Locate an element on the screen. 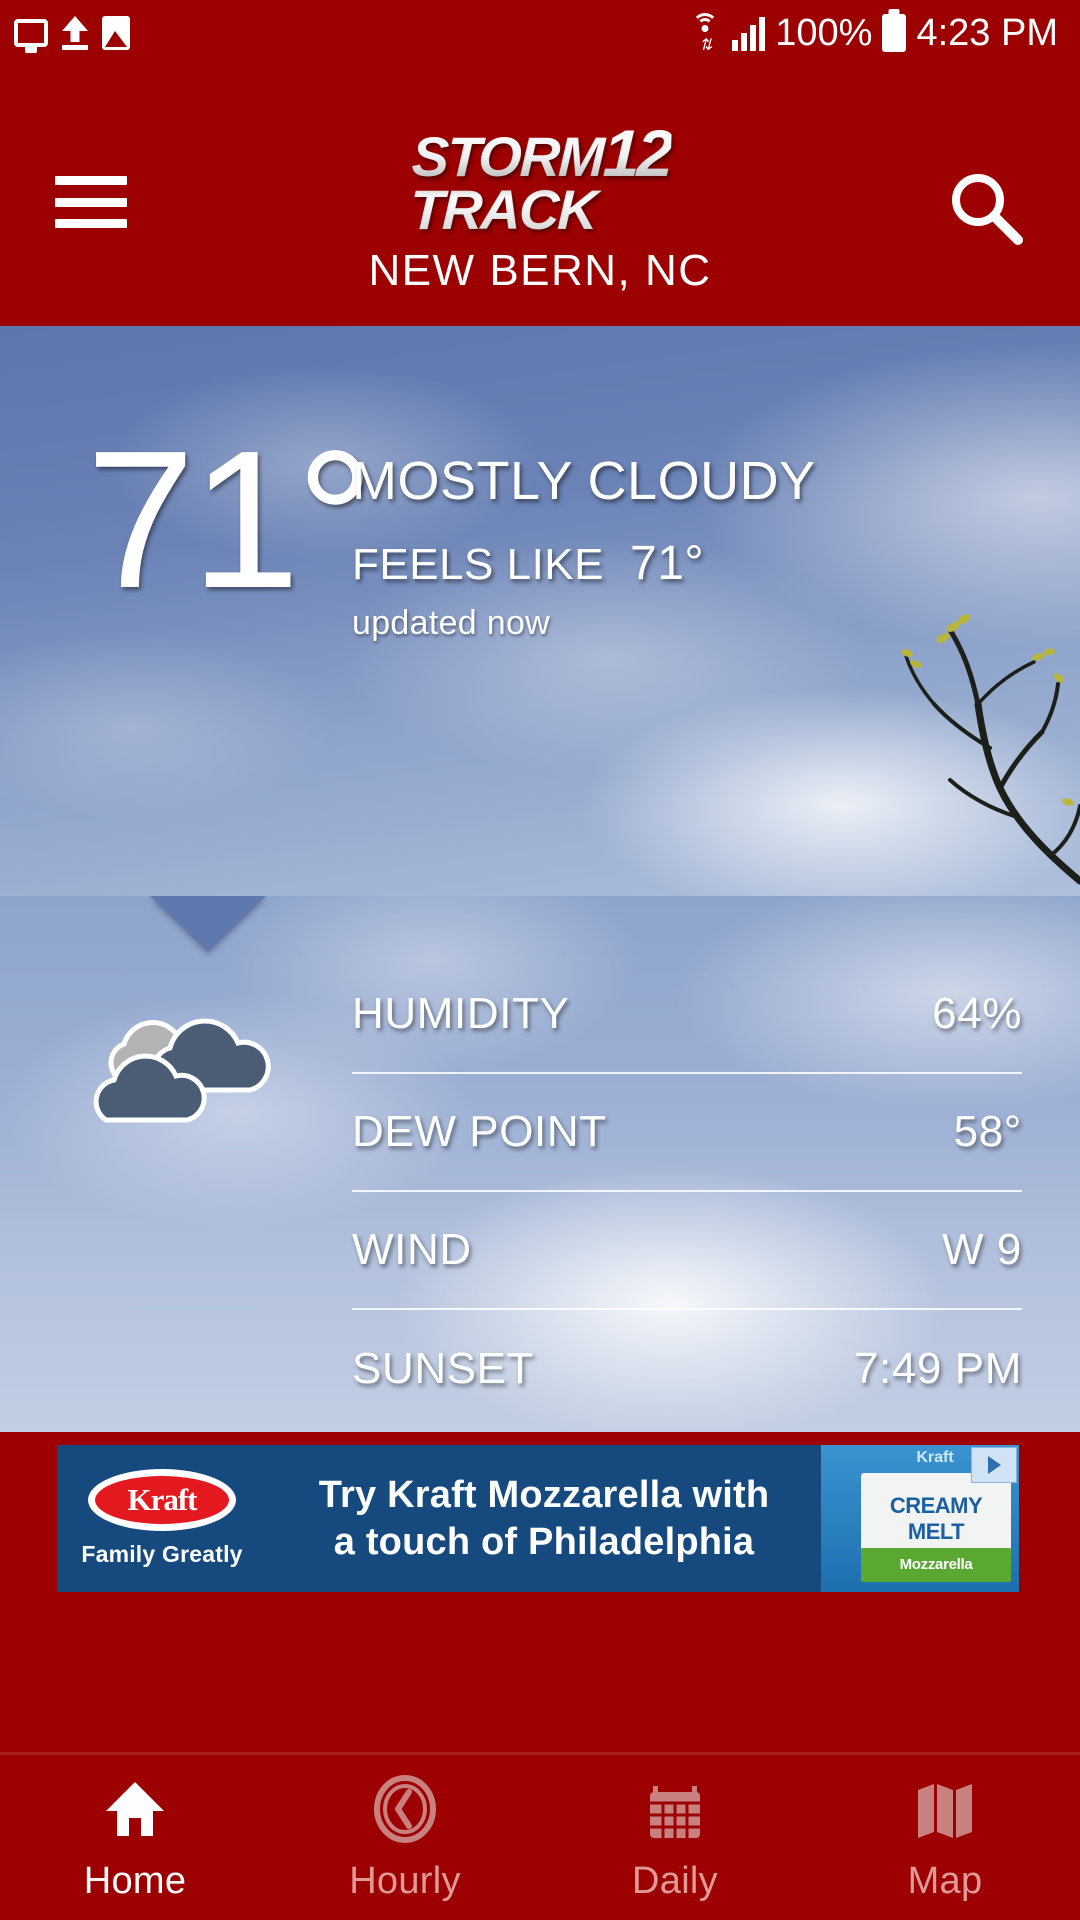  detail-value-dew-point: 58° is located at coordinates (987, 1131).